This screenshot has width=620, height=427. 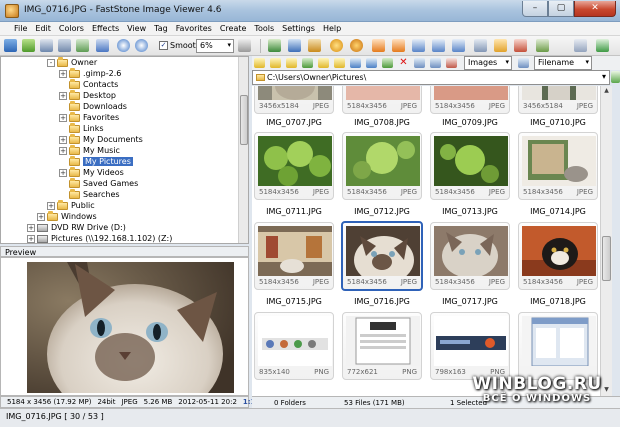 I want to click on thumbnail-view-icon, so click(x=480, y=45).